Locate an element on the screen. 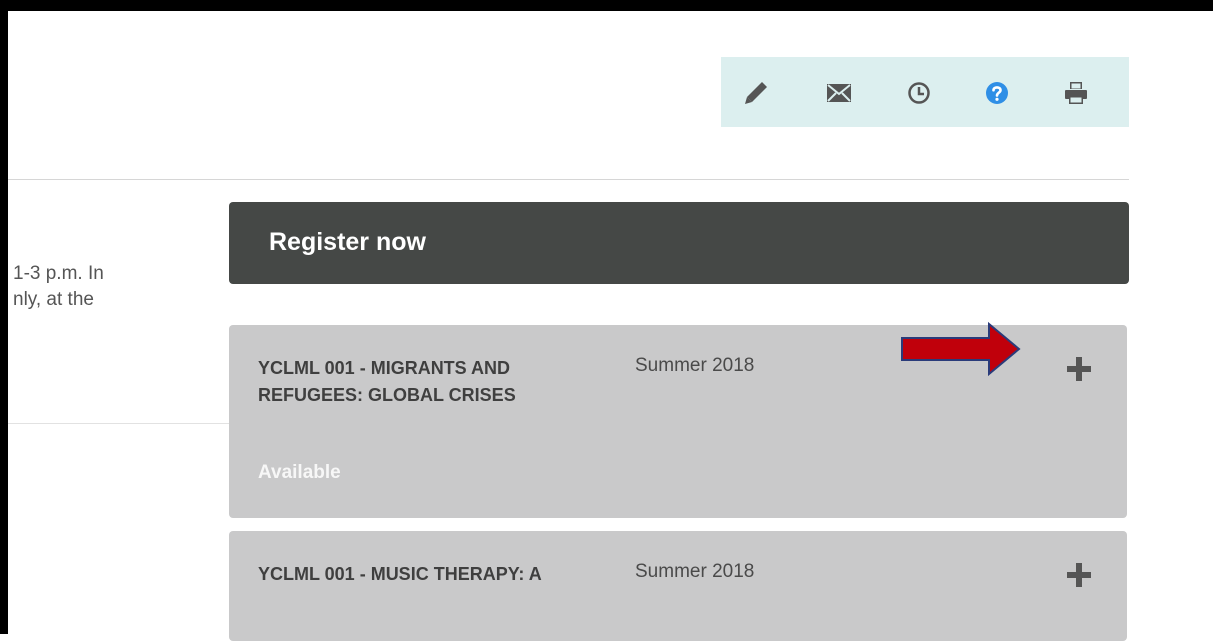  help-button is located at coordinates (997, 93).